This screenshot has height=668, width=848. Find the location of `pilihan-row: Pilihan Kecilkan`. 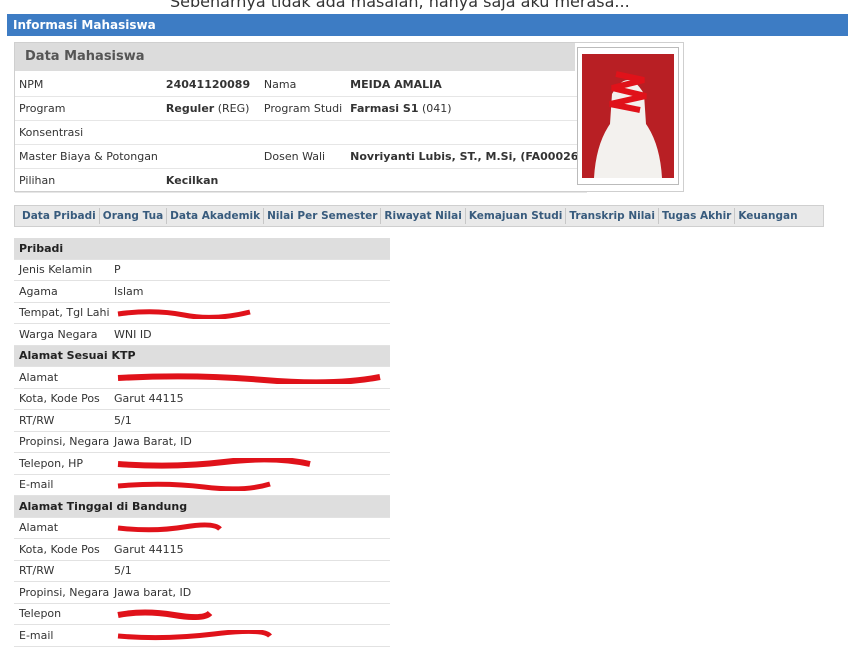

pilihan-row: Pilihan Kecilkan is located at coordinates (301, 180).